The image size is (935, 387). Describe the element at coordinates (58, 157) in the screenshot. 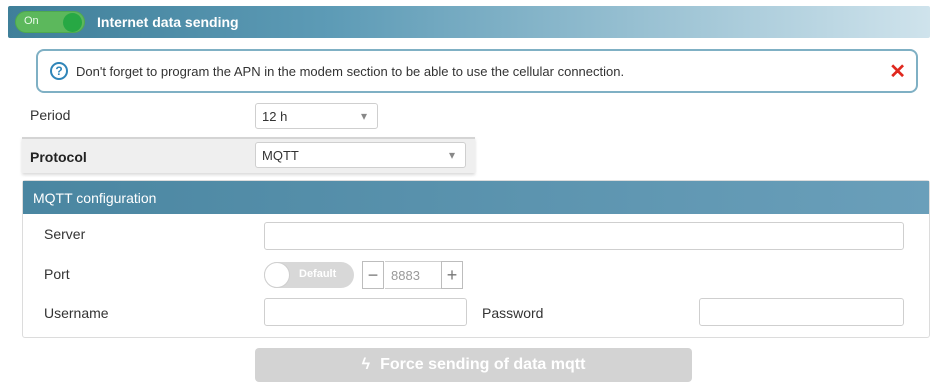

I see `protocol-label: Protocol` at that location.